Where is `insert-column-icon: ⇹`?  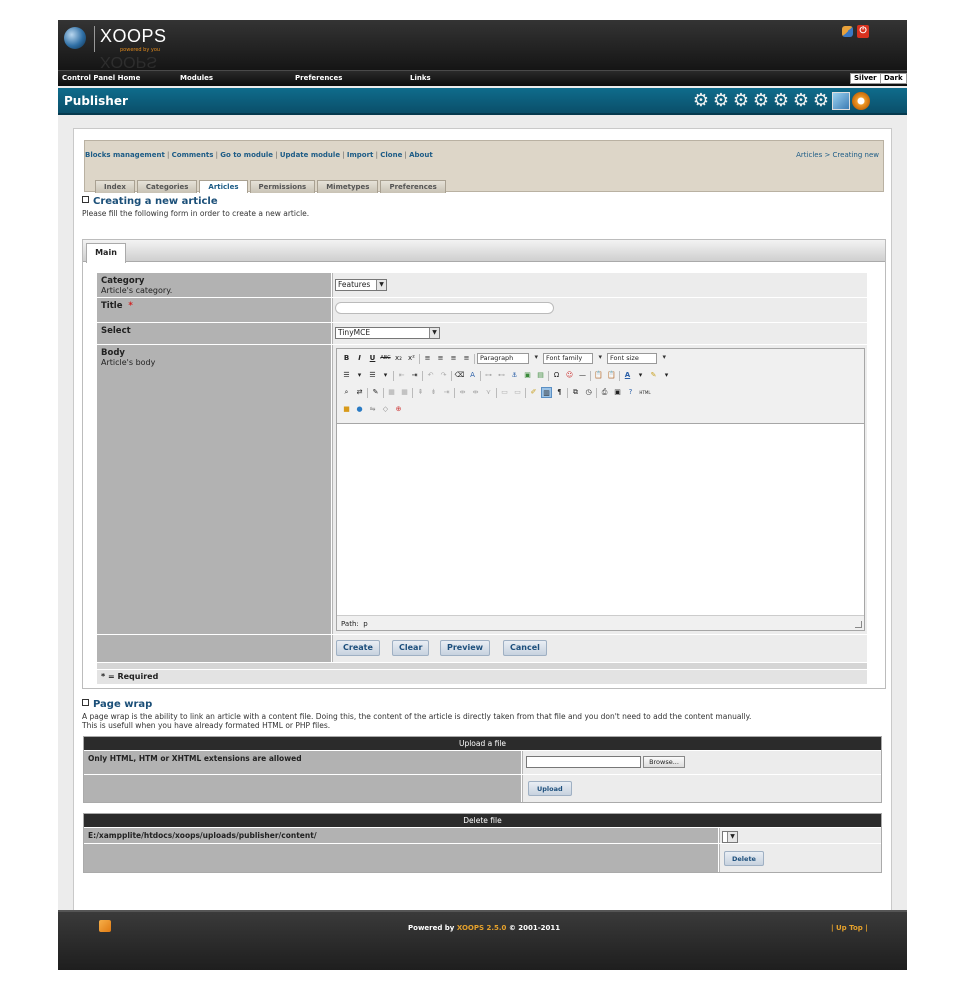
insert-column-icon: ⇹ is located at coordinates (462, 392).